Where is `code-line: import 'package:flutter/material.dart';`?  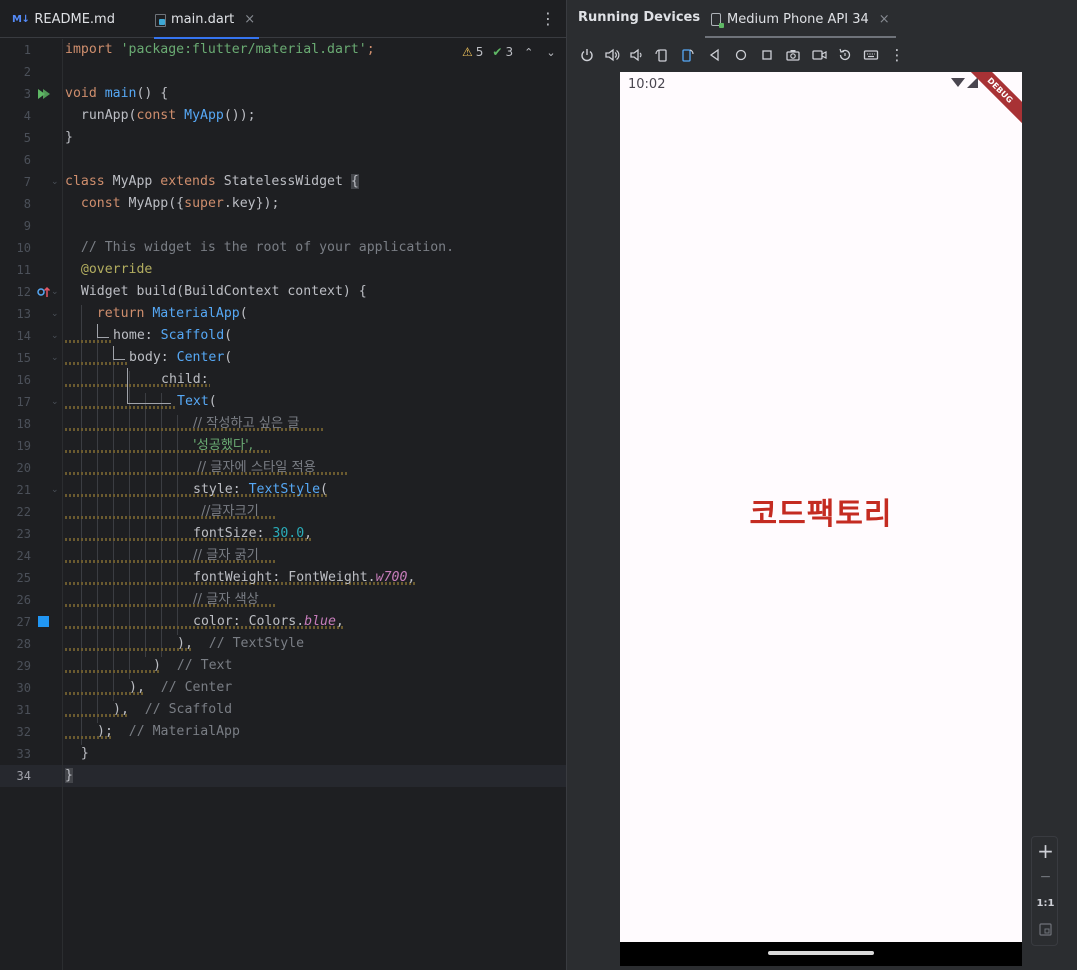
code-line: import 'package:flutter/material.dart'; is located at coordinates (220, 49).